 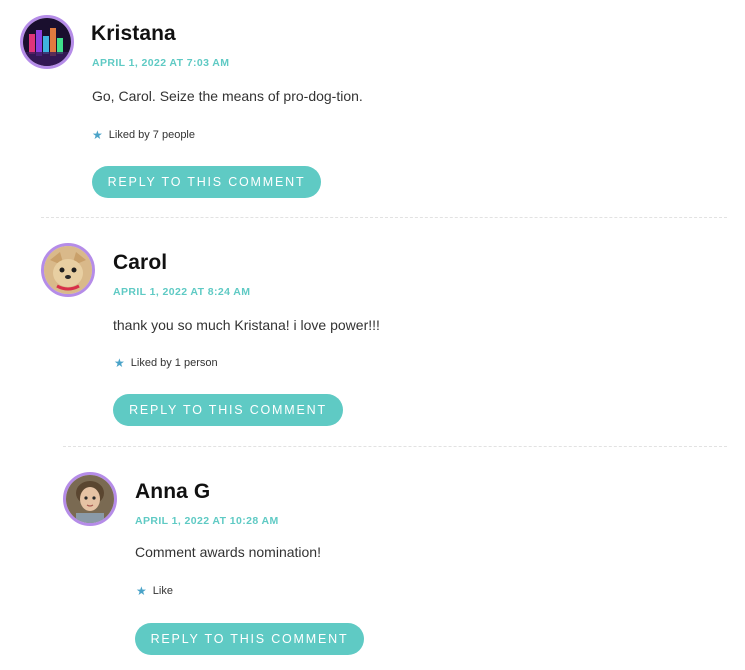 I want to click on comment-date: APRIL 1, 2022 AT 8:24 AM, so click(x=181, y=292).